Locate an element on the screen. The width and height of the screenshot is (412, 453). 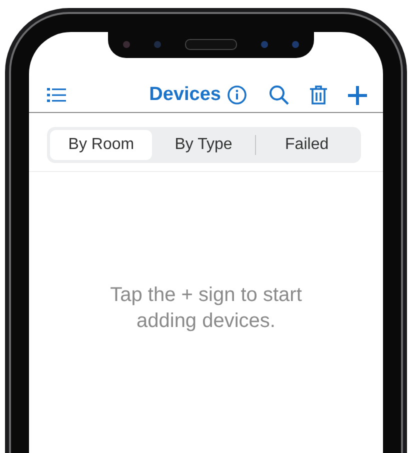
search-icon is located at coordinates (279, 95).